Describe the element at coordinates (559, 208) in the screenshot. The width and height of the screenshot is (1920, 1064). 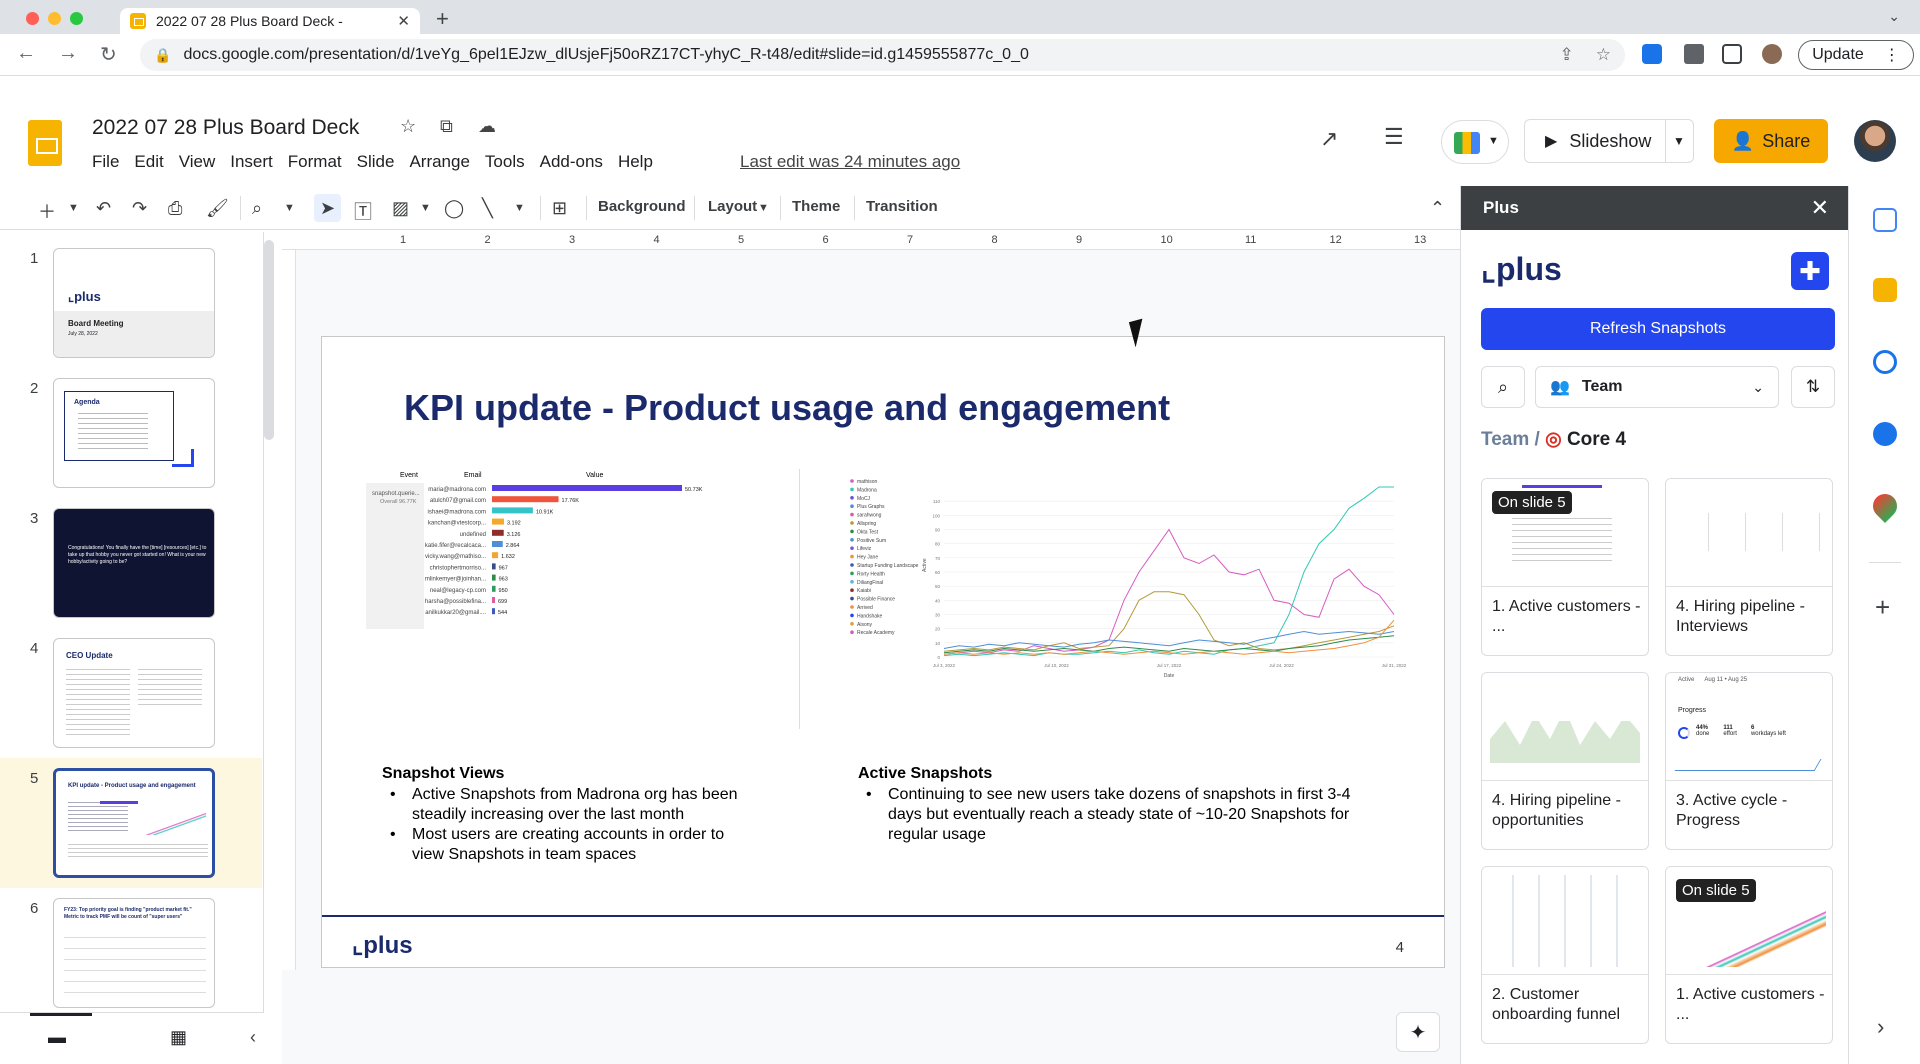
I see `add-comment-icon: ⊞` at that location.